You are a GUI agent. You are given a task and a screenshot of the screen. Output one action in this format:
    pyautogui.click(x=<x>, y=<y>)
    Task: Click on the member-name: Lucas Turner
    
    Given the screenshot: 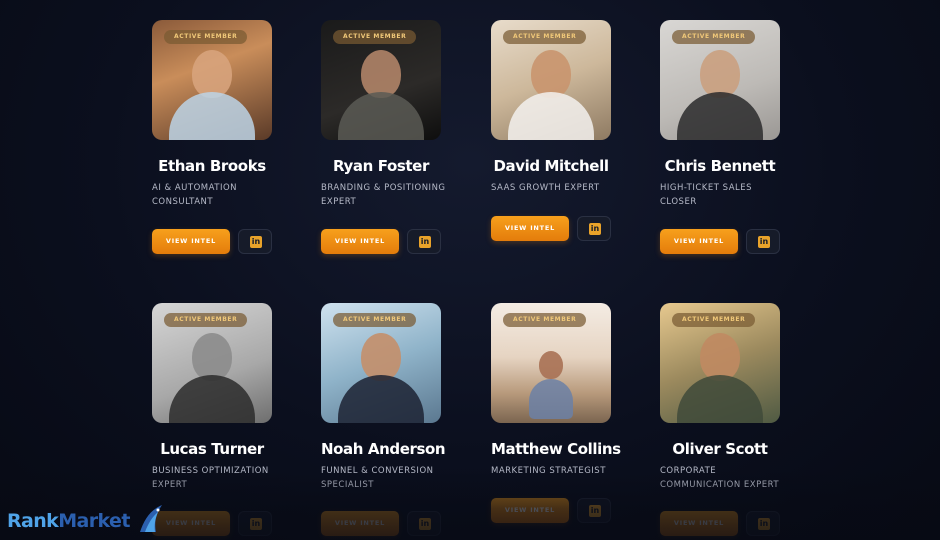 What is the action you would take?
    pyautogui.click(x=212, y=449)
    